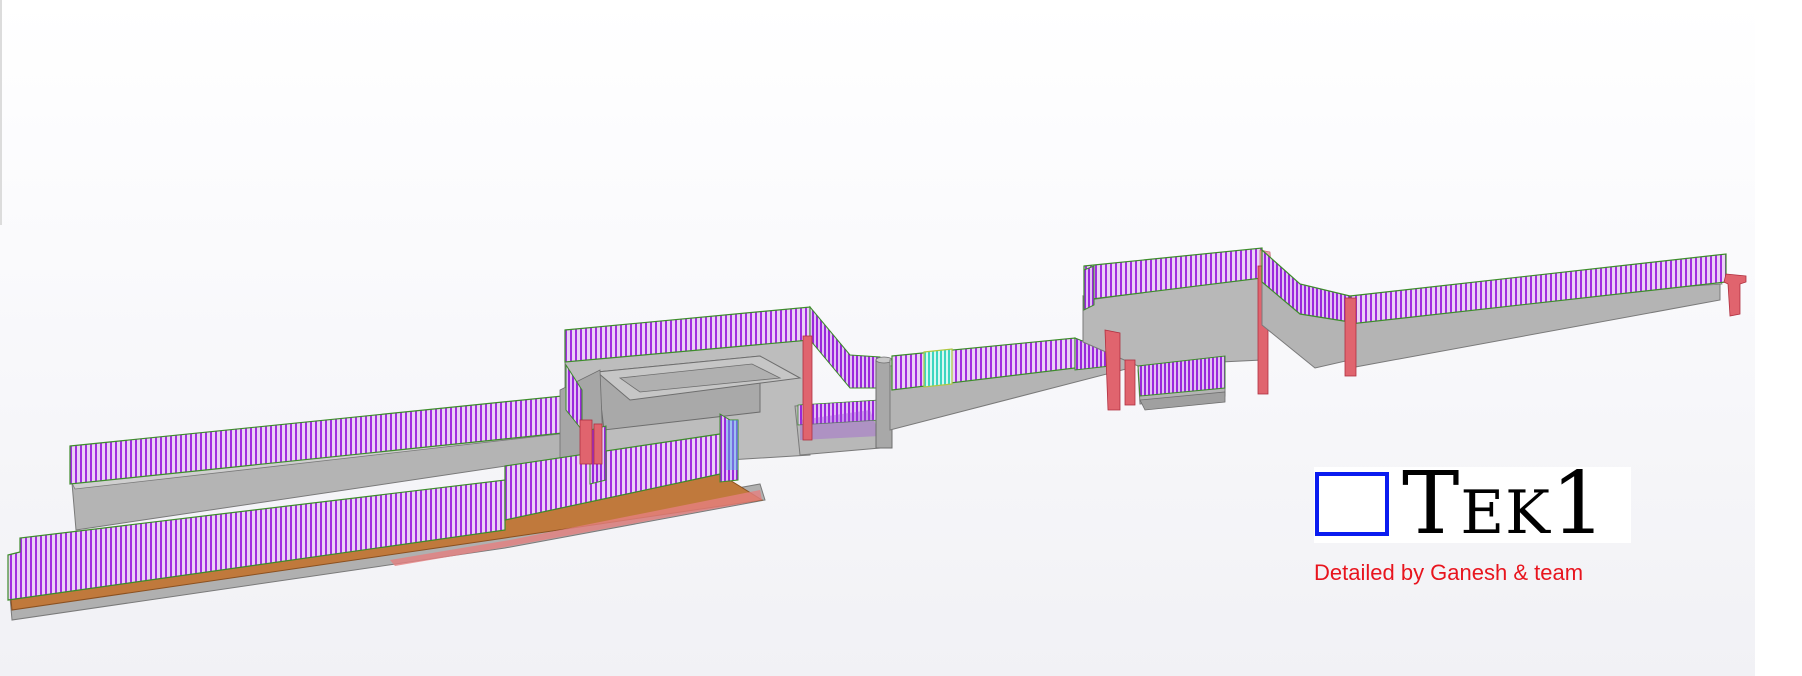 The width and height of the screenshot is (1802, 676). What do you see at coordinates (1352, 504) in the screenshot?
I see `logo-square-icon` at bounding box center [1352, 504].